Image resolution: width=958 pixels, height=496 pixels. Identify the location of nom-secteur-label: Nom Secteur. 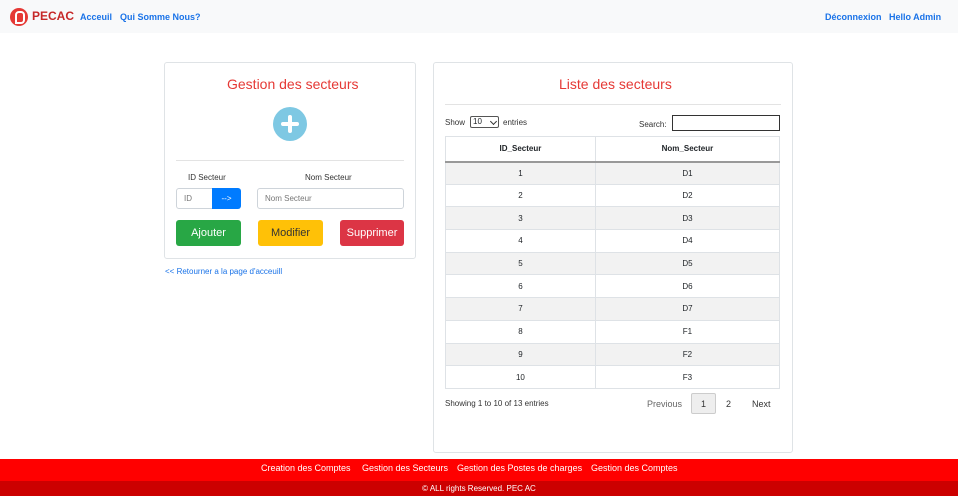
(328, 177).